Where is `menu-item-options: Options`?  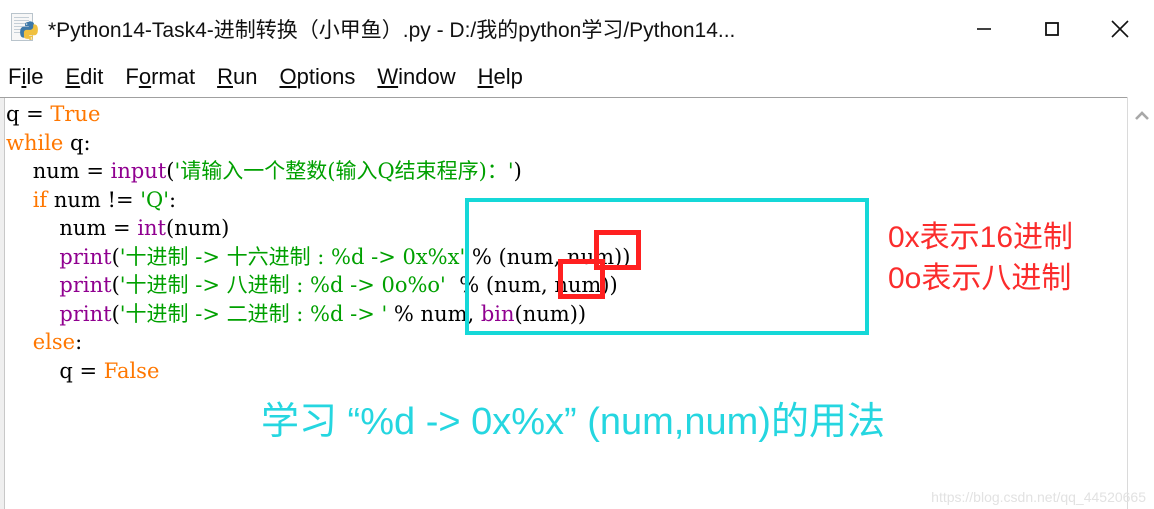 menu-item-options: Options is located at coordinates (317, 77).